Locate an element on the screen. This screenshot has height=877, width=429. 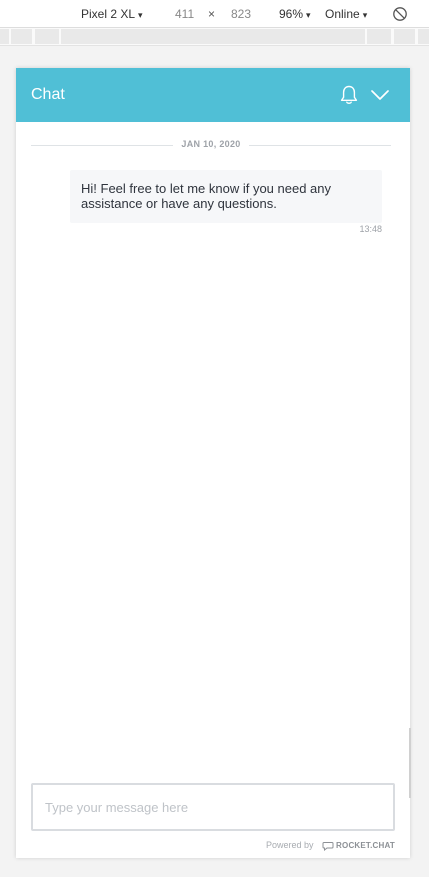
powered-by: Powered by ROCKET.CHAT is located at coordinates (330, 845).